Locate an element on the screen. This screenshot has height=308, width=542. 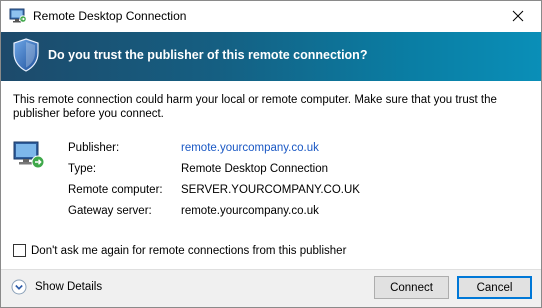
detail-label: Remote computer: is located at coordinates (115, 190).